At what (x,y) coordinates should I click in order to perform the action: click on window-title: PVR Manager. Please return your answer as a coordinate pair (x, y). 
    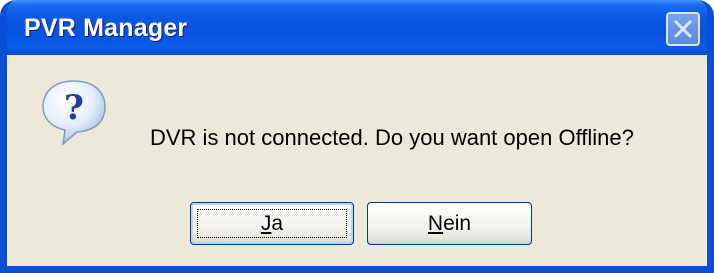
    Looking at the image, I should click on (106, 28).